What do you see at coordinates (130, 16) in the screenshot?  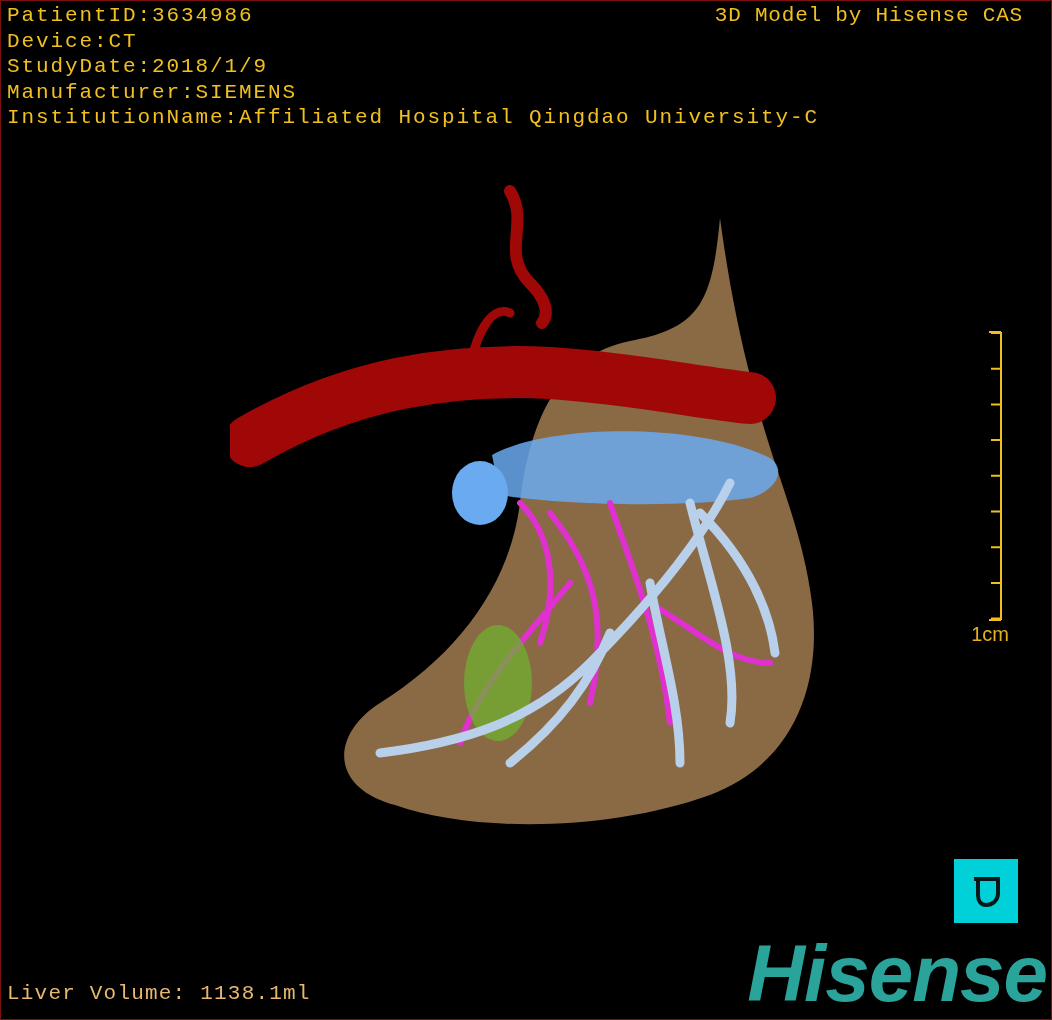 I see `info-text: PatientID:3634986` at bounding box center [130, 16].